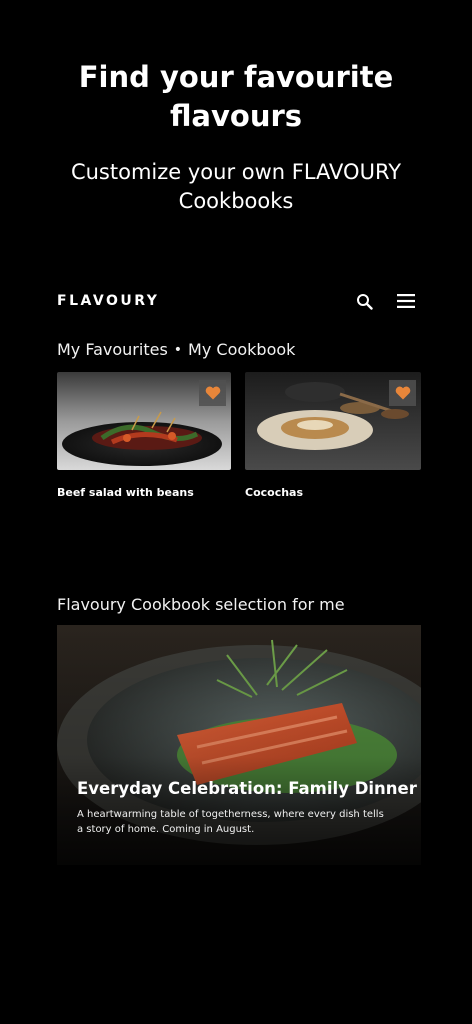  I want to click on app-bar-actions, so click(385, 301).